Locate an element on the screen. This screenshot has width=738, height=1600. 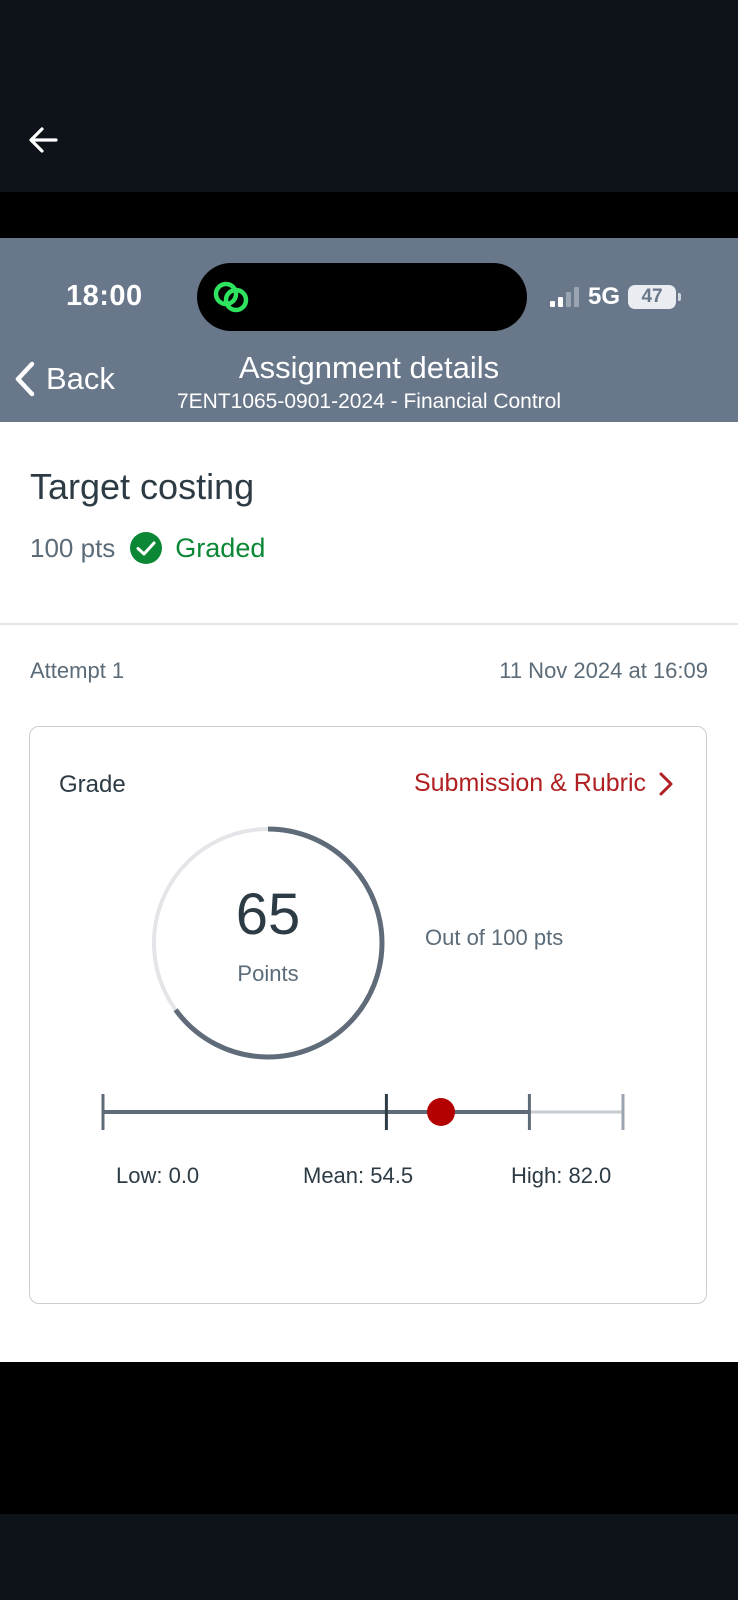
image-viewer-bottom-bar is located at coordinates (369, 1557).